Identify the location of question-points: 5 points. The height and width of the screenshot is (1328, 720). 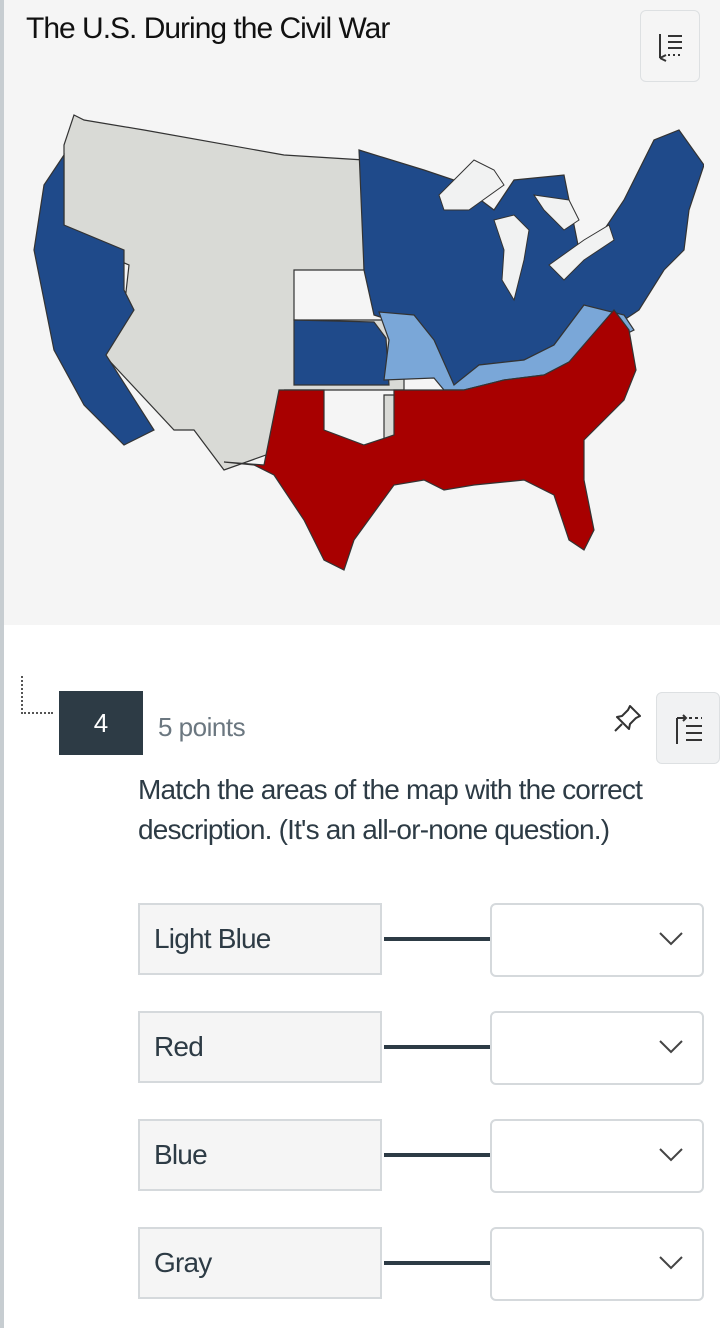
(202, 727).